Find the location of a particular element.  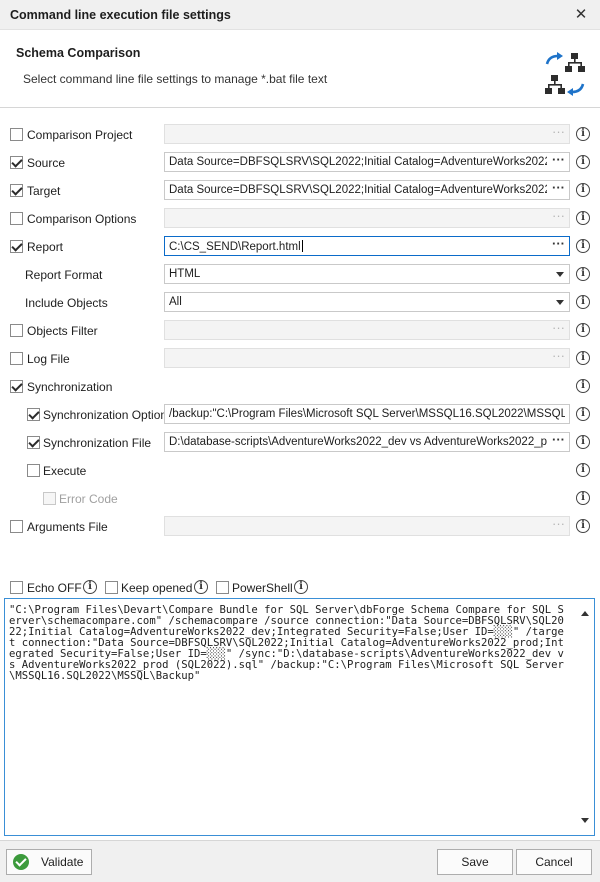

comparison-project-checkbox is located at coordinates (16, 134).